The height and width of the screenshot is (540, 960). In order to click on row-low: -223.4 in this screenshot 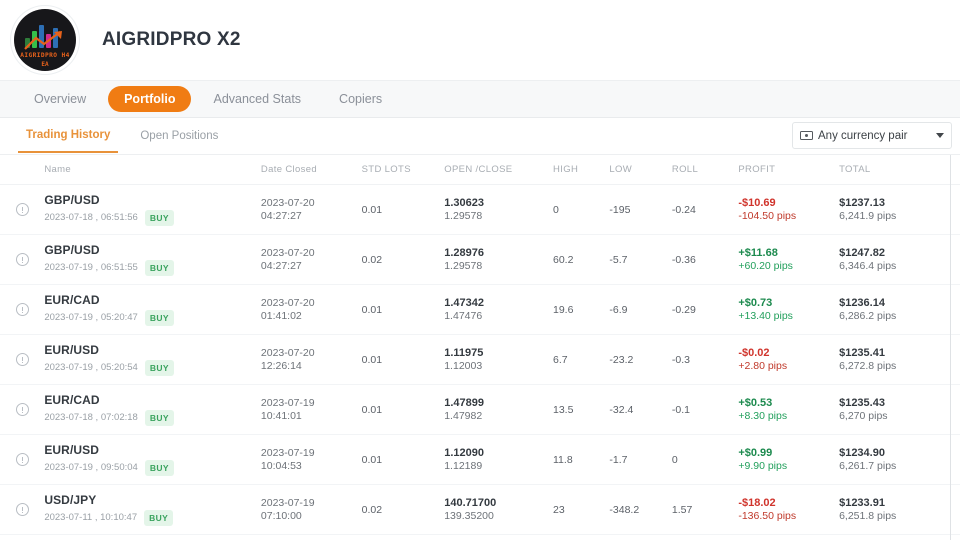, I will do `click(640, 537)`.